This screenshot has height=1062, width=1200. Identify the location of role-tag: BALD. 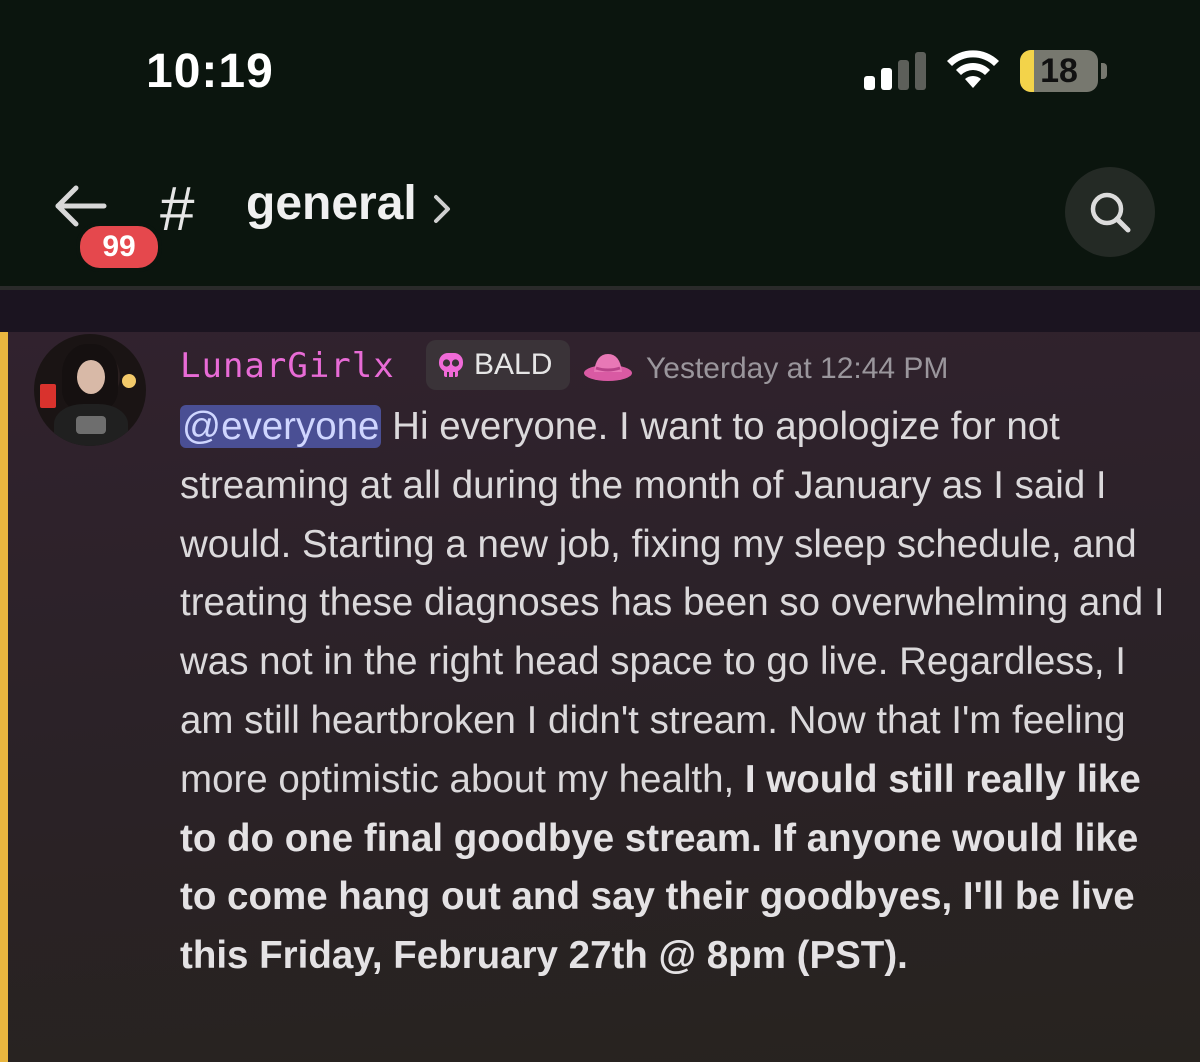
(498, 365).